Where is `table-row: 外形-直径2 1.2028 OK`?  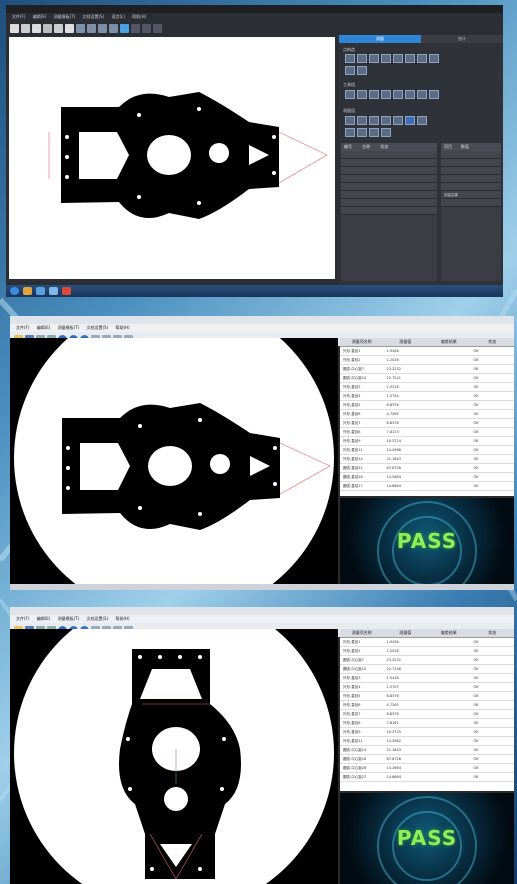
table-row: 外形-直径2 1.2028 OK is located at coordinates (427, 651).